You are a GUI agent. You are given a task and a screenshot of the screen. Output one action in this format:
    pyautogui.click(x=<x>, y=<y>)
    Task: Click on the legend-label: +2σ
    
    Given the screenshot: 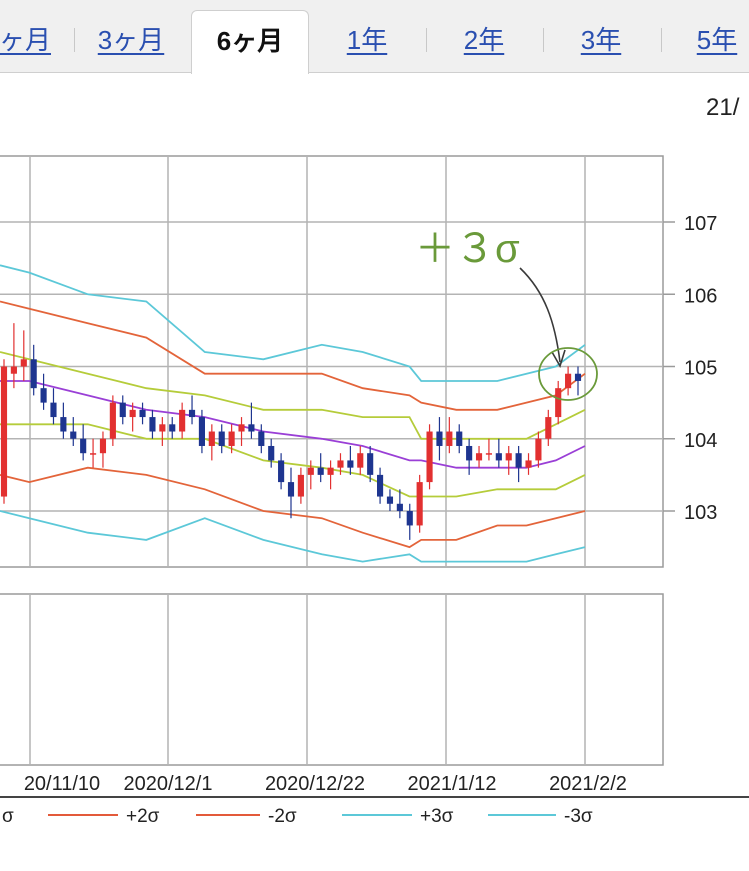 What is the action you would take?
    pyautogui.click(x=143, y=816)
    